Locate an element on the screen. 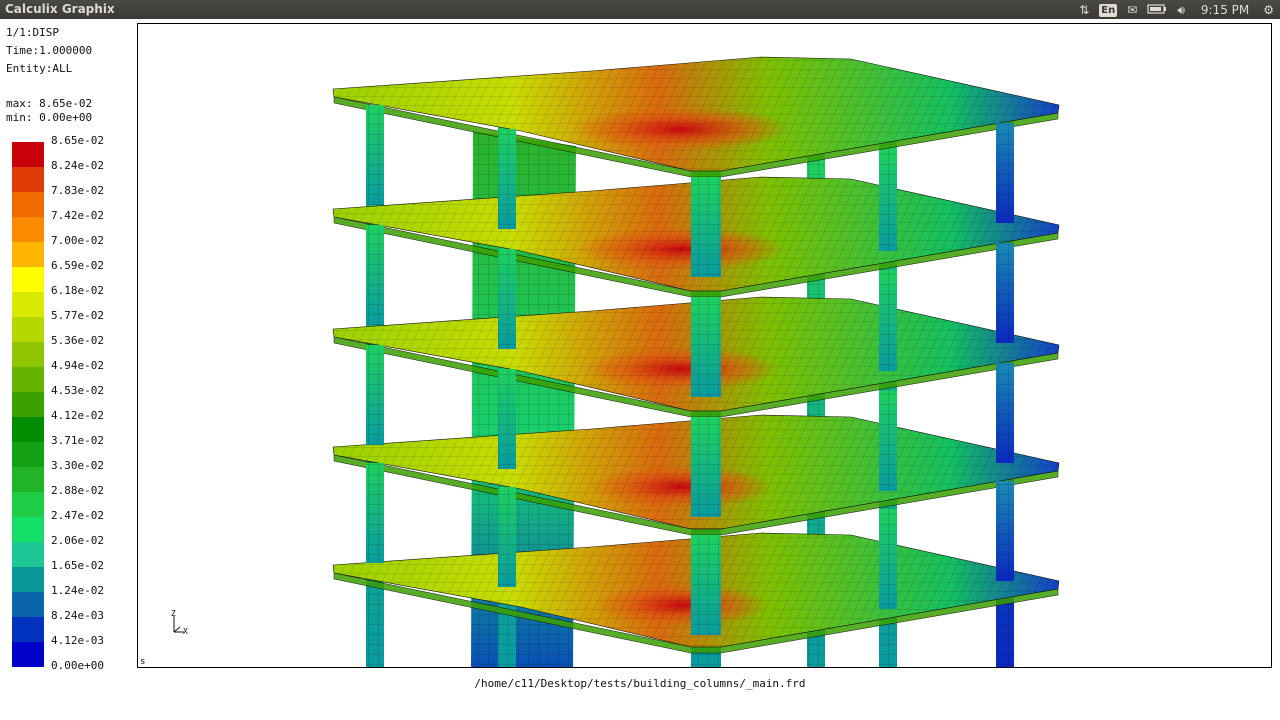 The height and width of the screenshot is (720, 1280). battery-icon is located at coordinates (1157, 10).